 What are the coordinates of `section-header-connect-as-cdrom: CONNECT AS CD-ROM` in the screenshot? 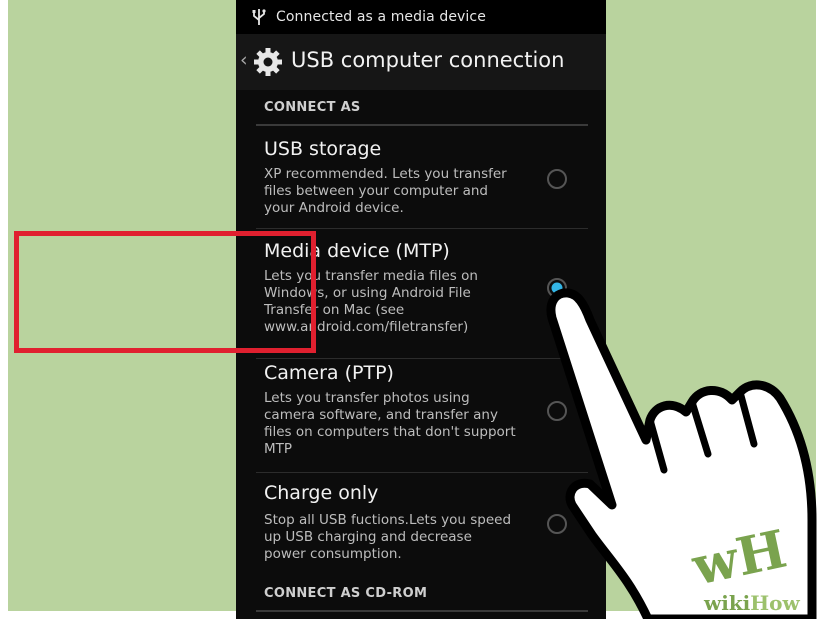 It's located at (346, 593).